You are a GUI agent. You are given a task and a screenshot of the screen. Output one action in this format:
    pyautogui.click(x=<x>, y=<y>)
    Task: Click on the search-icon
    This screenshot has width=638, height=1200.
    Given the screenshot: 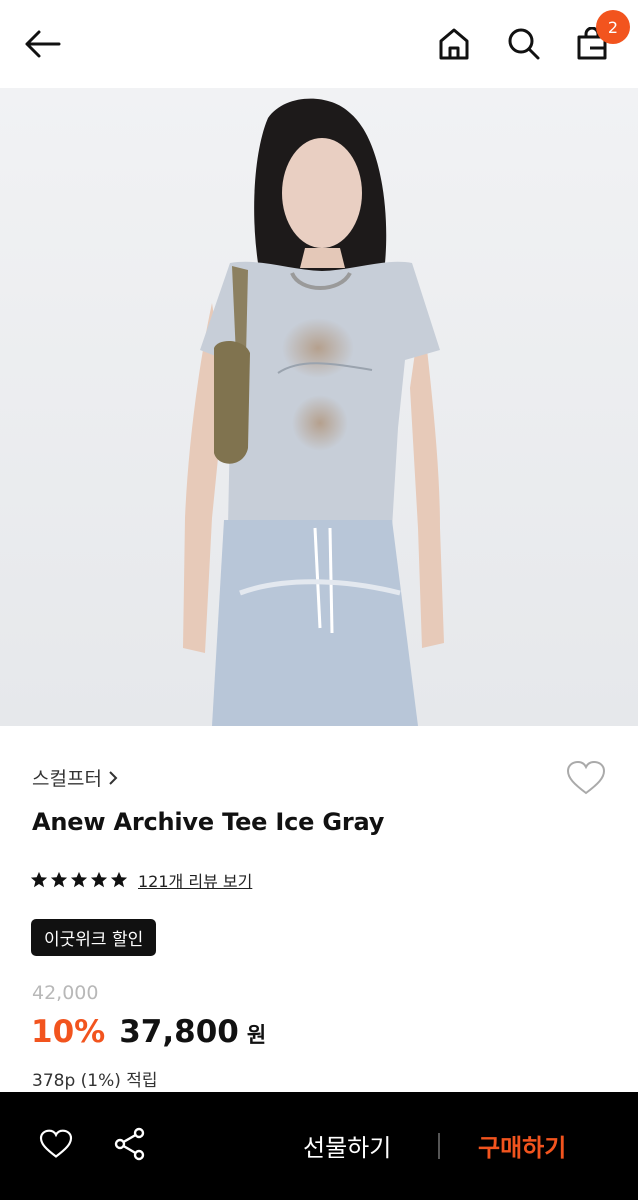 What is the action you would take?
    pyautogui.click(x=524, y=44)
    